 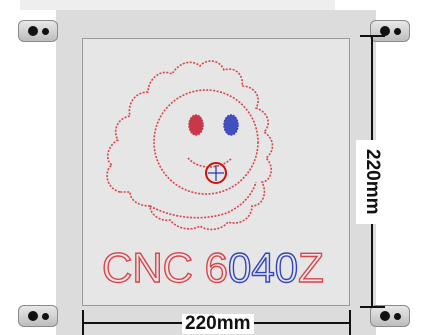 I want to click on left-eye, so click(x=196, y=125).